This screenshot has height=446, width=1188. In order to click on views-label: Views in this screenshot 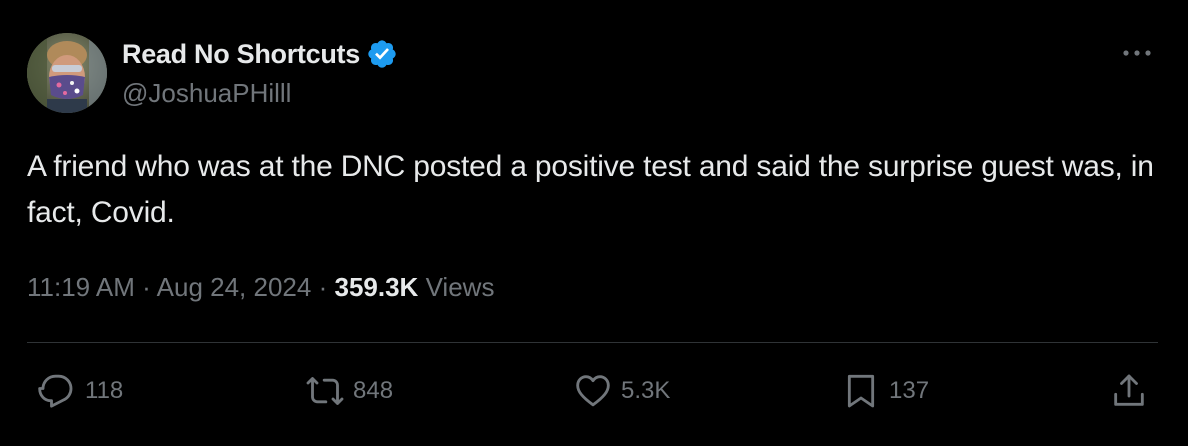, I will do `click(460, 287)`.